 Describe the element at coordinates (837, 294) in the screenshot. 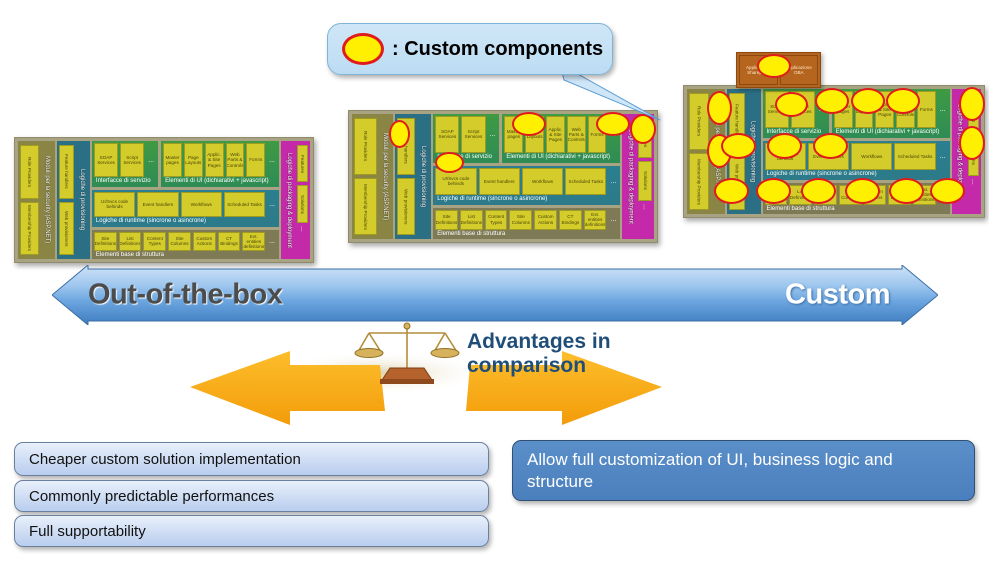

I see `axis-right-label: Custom` at that location.